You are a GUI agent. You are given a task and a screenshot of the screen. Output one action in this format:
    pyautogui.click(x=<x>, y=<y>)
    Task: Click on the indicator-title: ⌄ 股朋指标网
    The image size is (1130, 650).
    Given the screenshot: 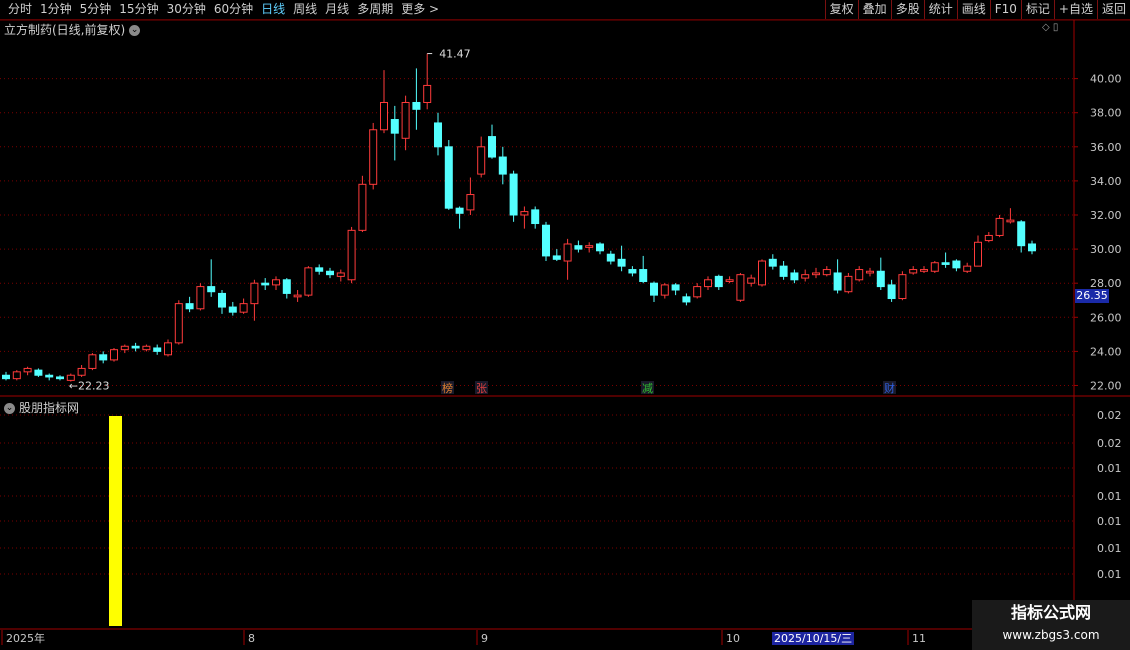 What is the action you would take?
    pyautogui.click(x=41, y=407)
    